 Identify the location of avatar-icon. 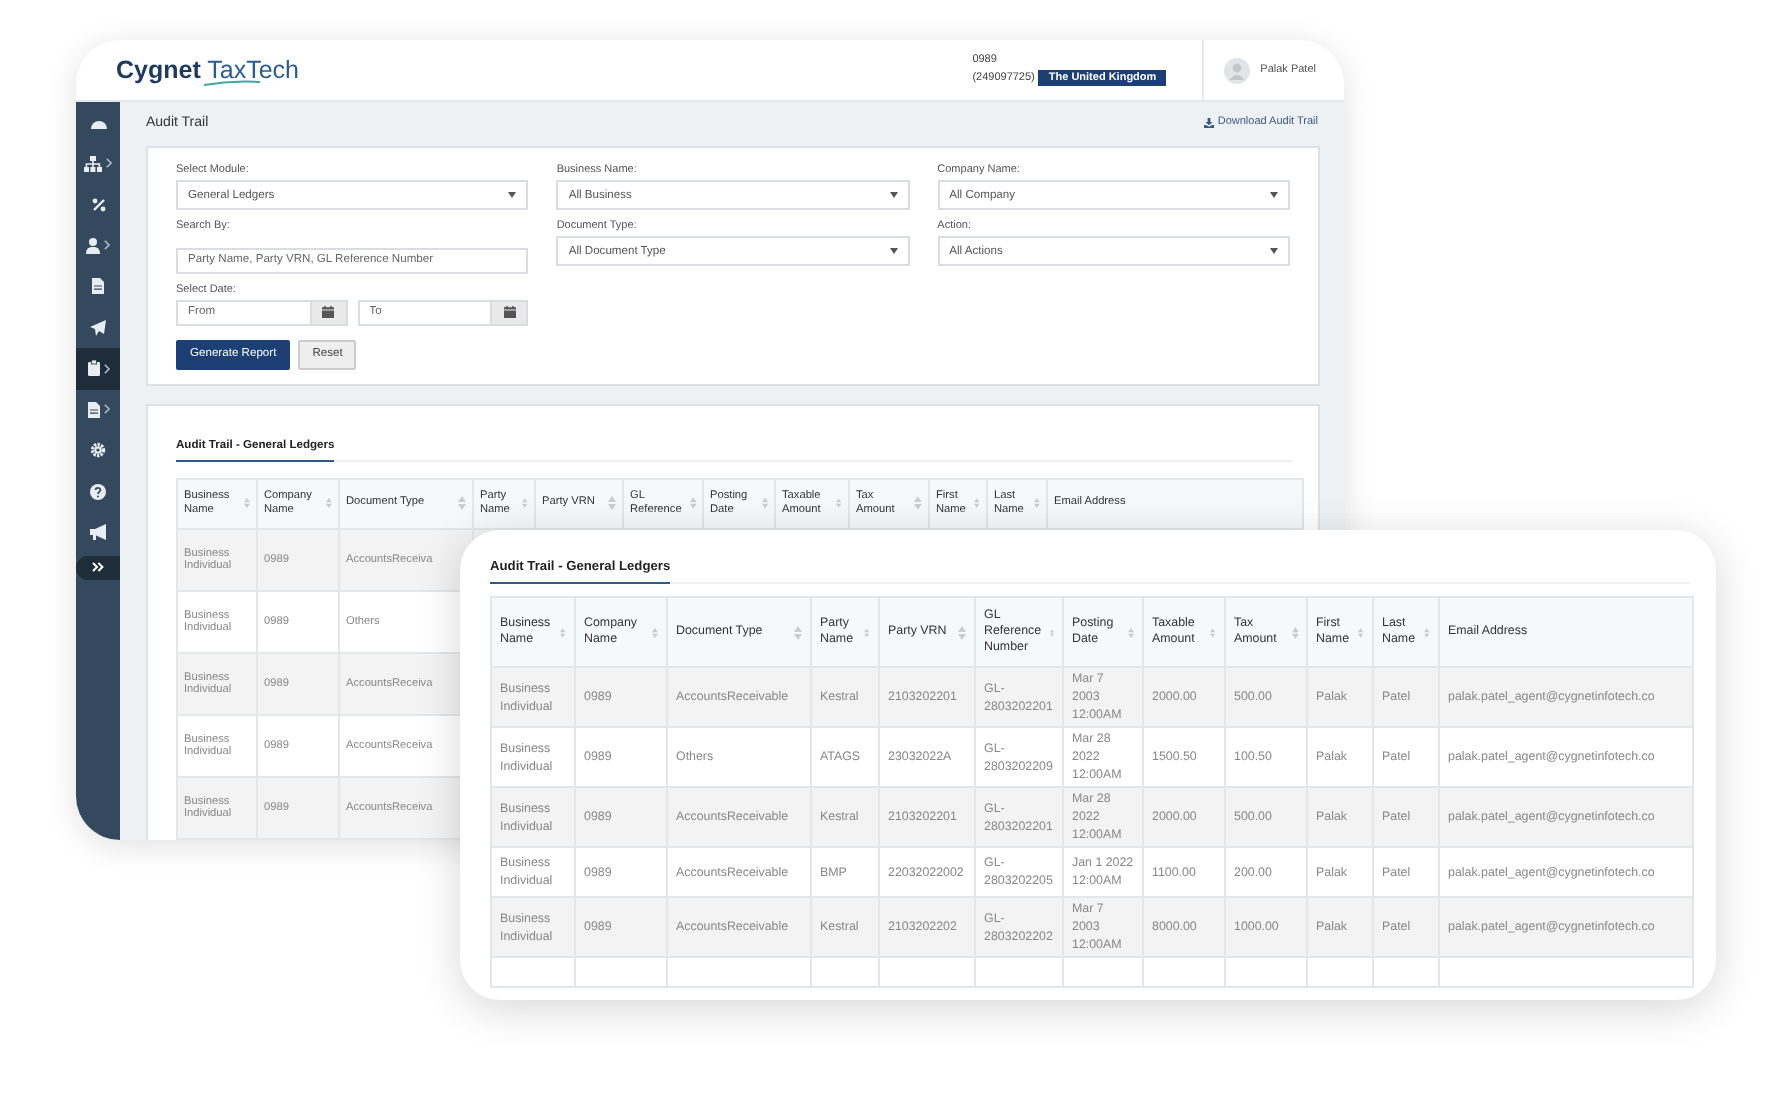
(1237, 70).